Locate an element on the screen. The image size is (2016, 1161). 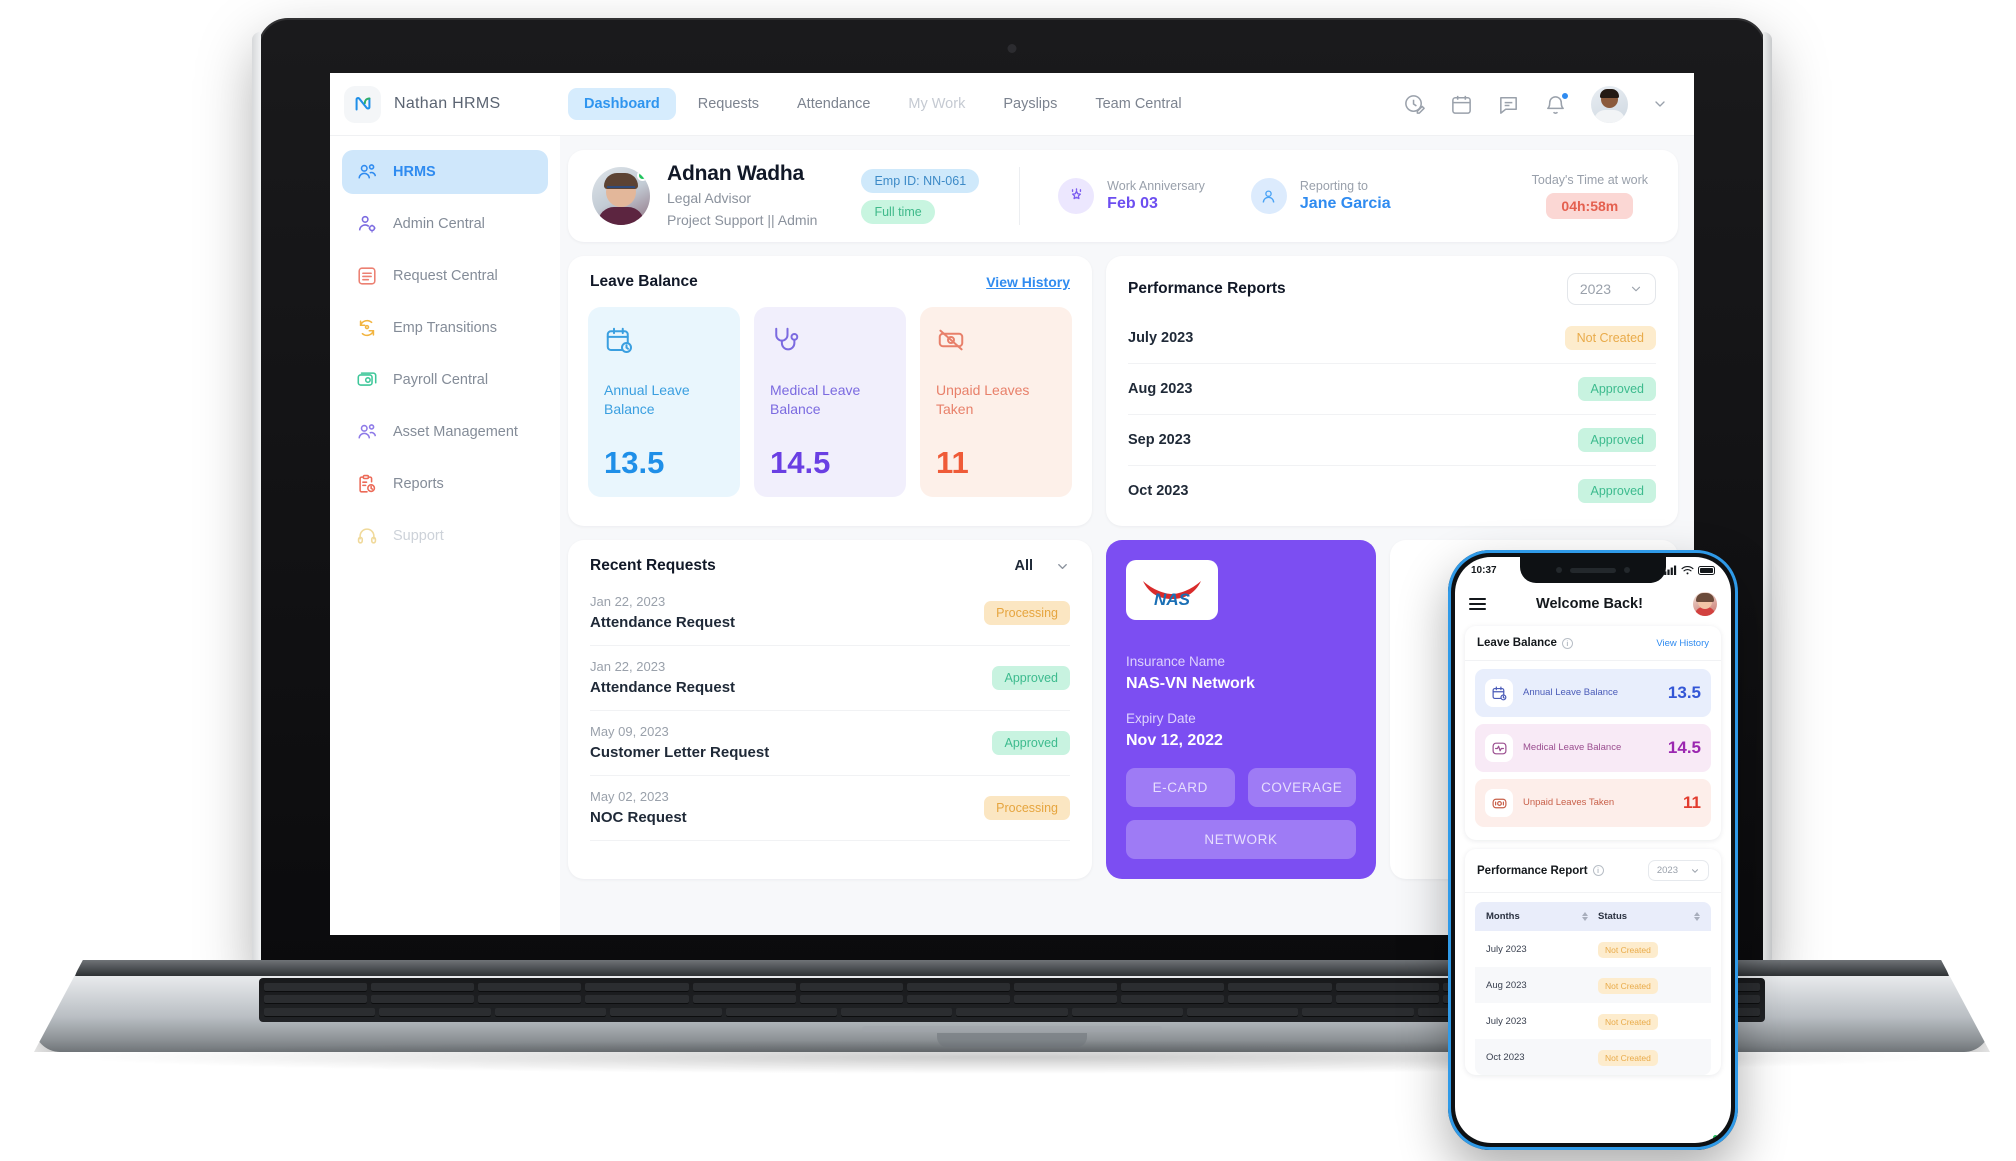
notification-badge is located at coordinates (1565, 95).